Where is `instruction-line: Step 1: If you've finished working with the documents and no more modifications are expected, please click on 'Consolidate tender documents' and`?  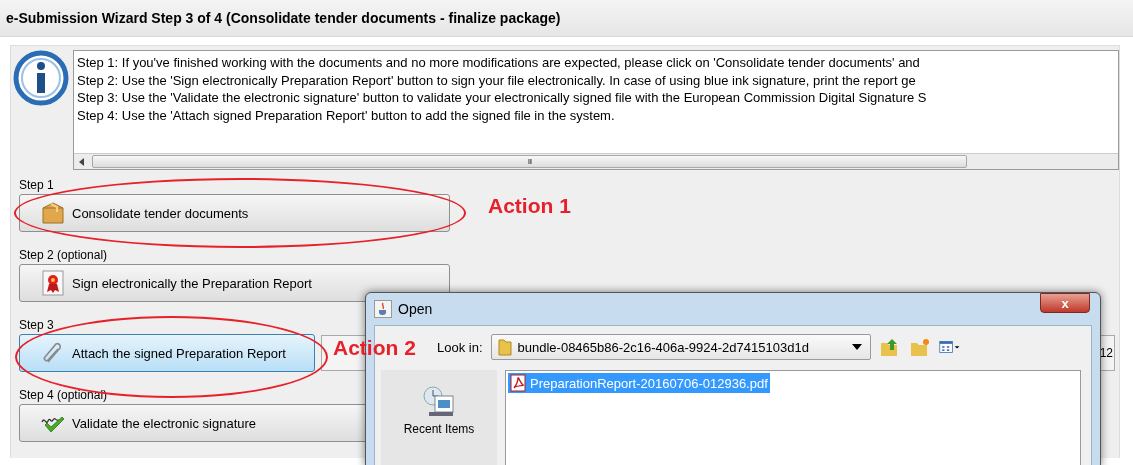 instruction-line: Step 1: If you've finished working with the documents and no more modifications are expected, please click on 'Consolidate tender documents' and is located at coordinates (498, 63).